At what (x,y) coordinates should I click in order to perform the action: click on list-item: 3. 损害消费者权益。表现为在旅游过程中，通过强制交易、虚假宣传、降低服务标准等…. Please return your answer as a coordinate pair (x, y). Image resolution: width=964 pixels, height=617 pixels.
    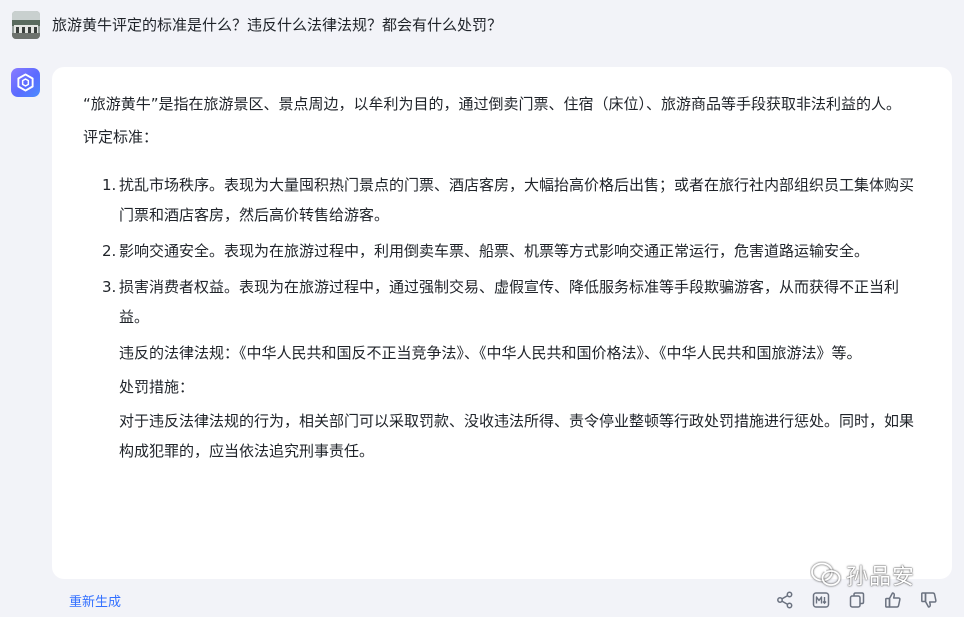
    Looking at the image, I should click on (510, 302).